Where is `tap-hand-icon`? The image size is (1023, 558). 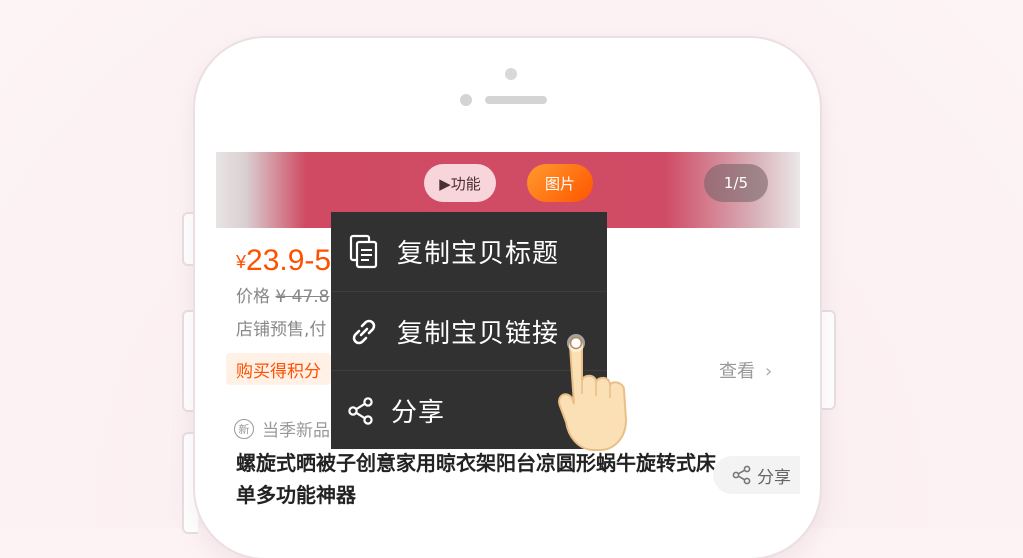 tap-hand-icon is located at coordinates (593, 392).